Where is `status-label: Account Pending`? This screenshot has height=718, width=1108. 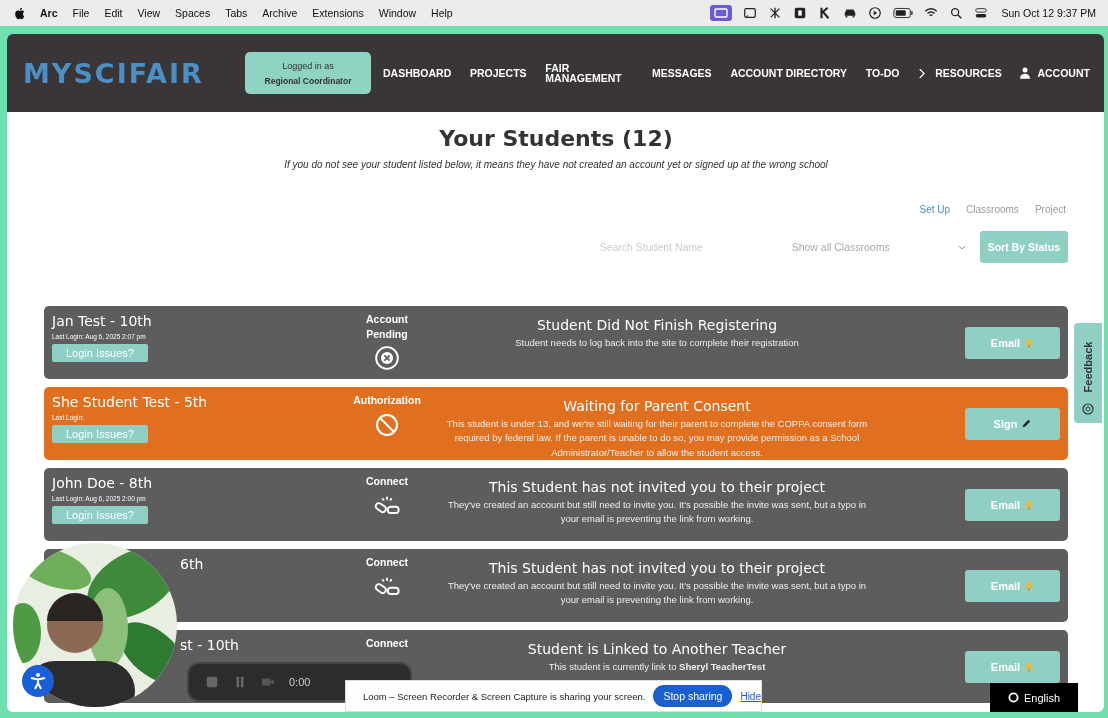 status-label: Account Pending is located at coordinates (387, 327).